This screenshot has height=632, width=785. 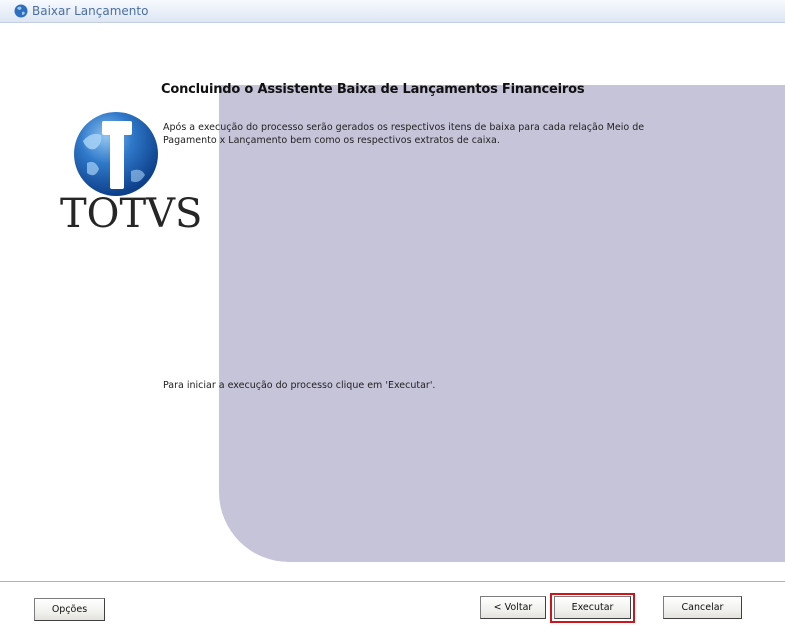 What do you see at coordinates (513, 607) in the screenshot?
I see `back-button: < Voltar` at bounding box center [513, 607].